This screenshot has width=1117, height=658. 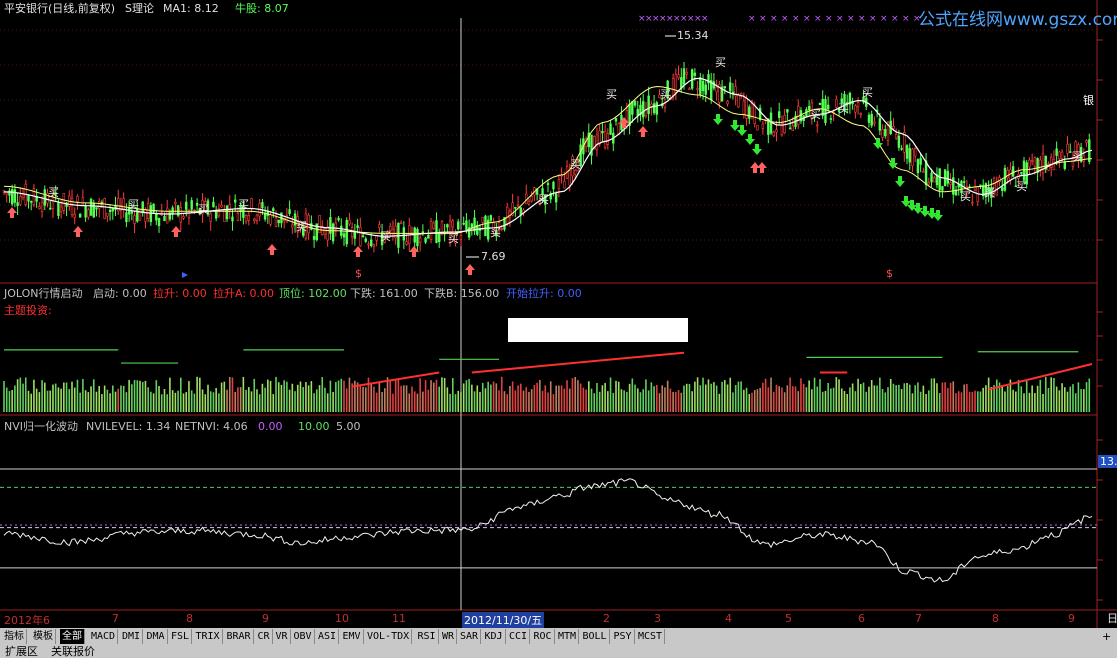 What do you see at coordinates (128, 426) in the screenshot?
I see `nvi-level: NVILEVEL: 1.34` at bounding box center [128, 426].